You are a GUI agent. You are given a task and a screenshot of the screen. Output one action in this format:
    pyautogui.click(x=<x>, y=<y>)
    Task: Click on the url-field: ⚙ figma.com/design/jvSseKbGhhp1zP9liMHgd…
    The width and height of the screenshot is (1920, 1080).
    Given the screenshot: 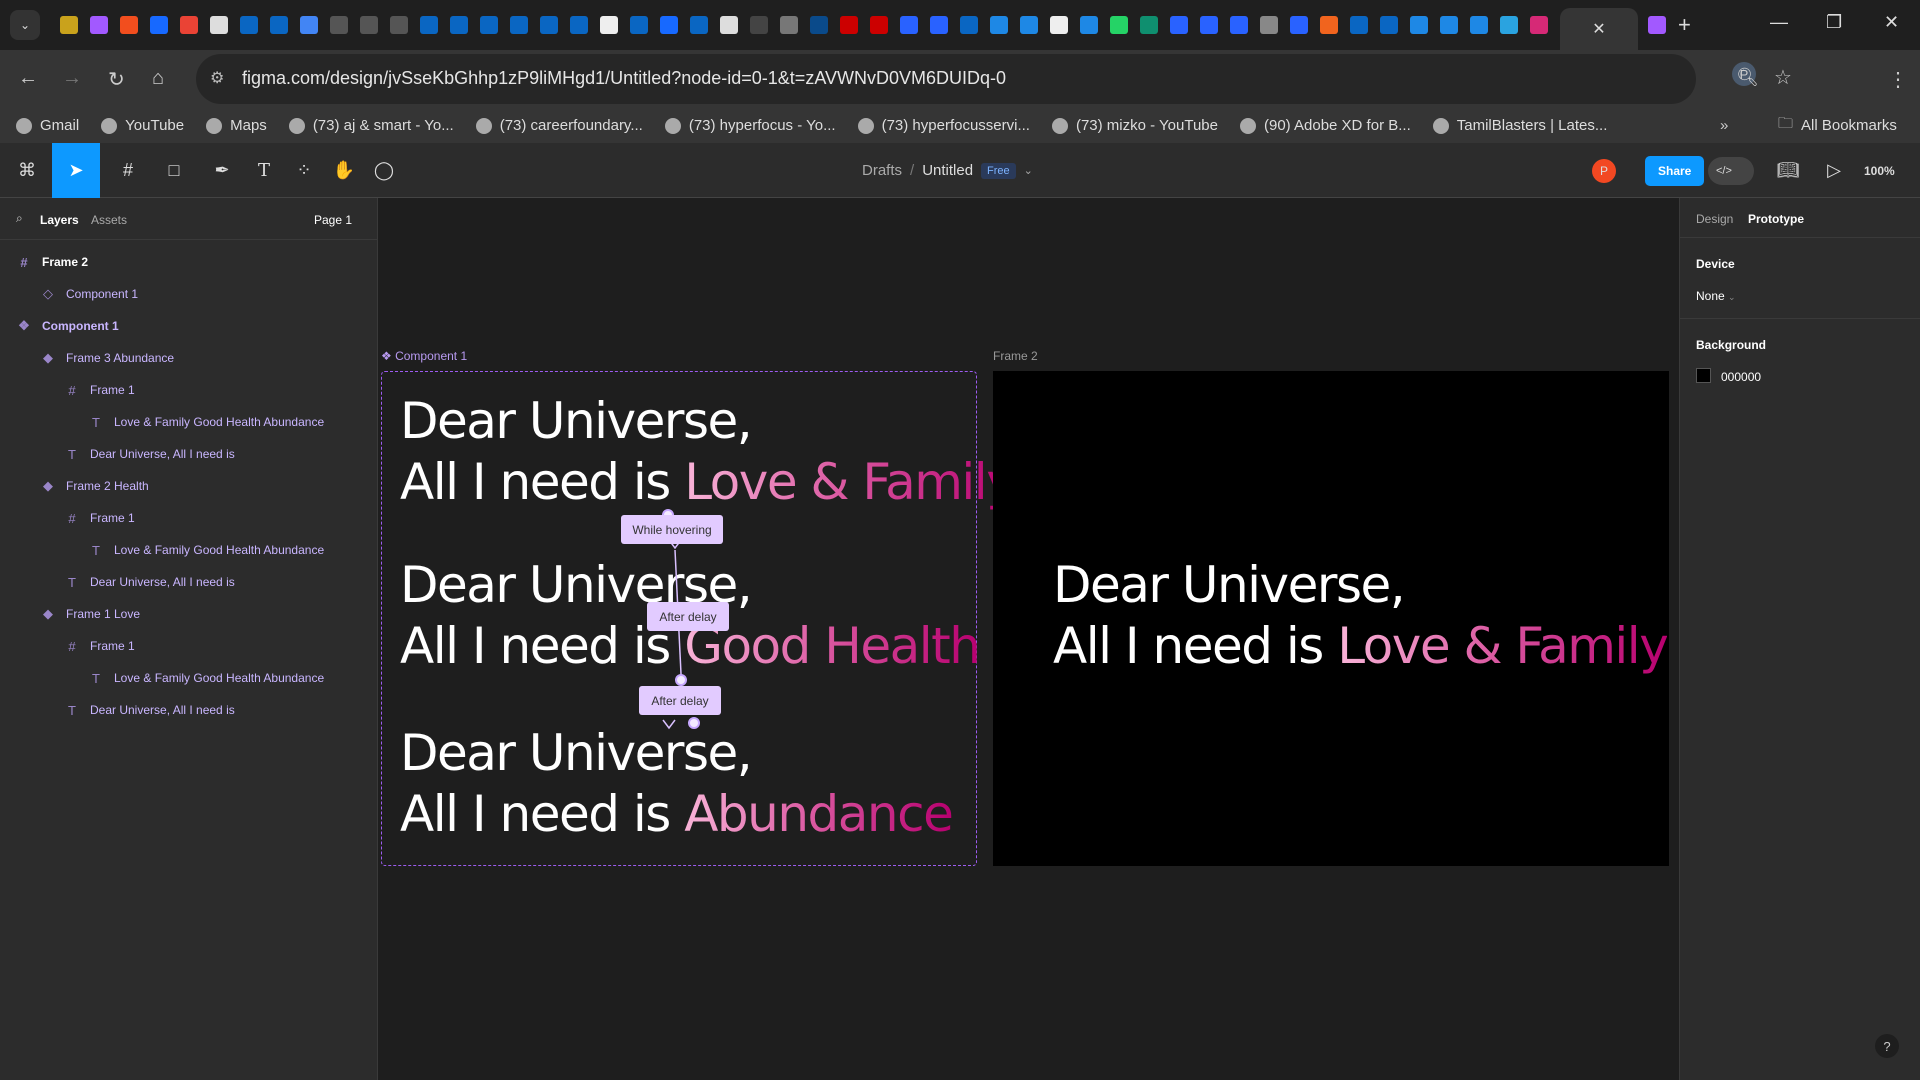 What is the action you would take?
    pyautogui.click(x=994, y=79)
    